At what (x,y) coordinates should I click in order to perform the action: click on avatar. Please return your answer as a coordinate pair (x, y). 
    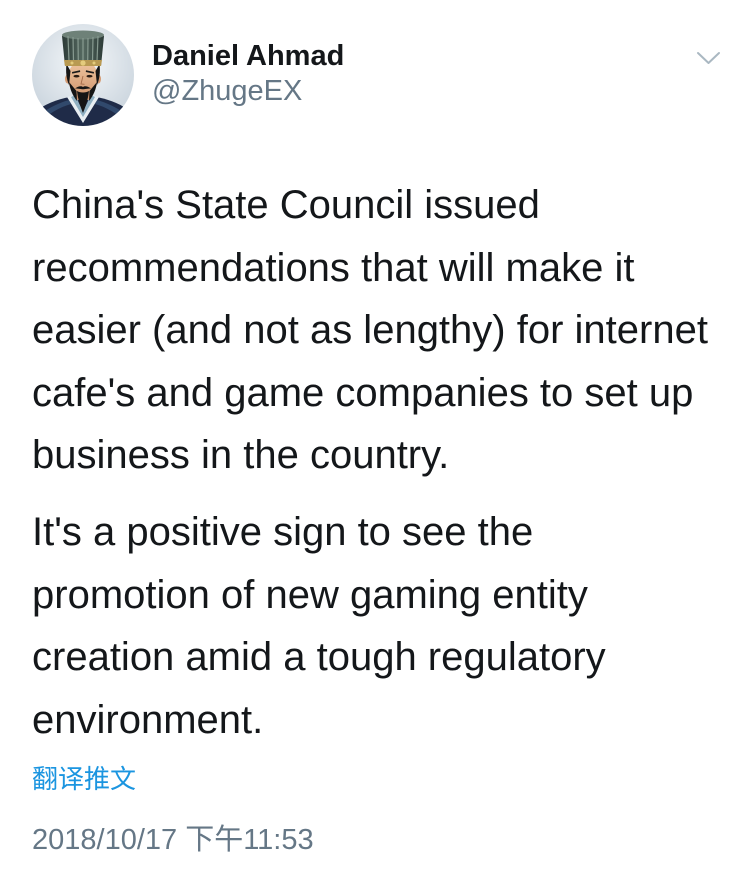
    Looking at the image, I should click on (83, 75).